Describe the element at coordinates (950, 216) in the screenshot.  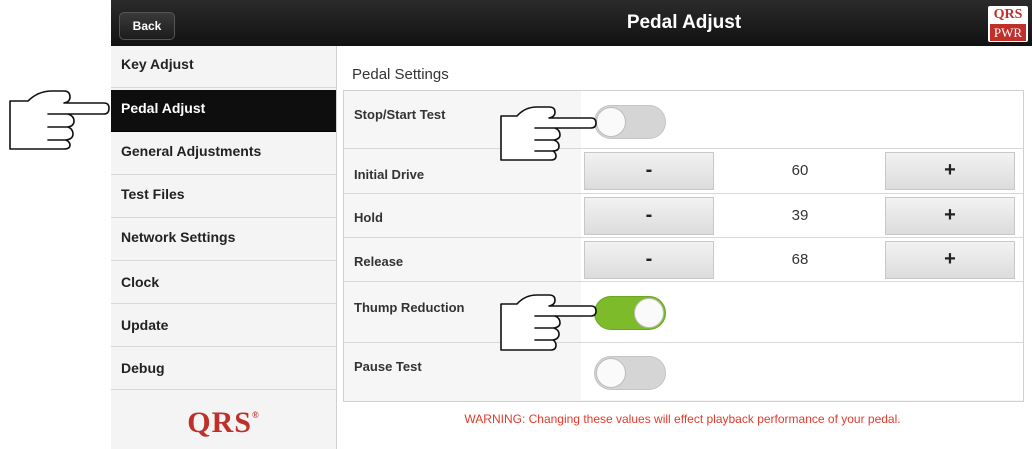
I see `hold-increment-button: +` at that location.